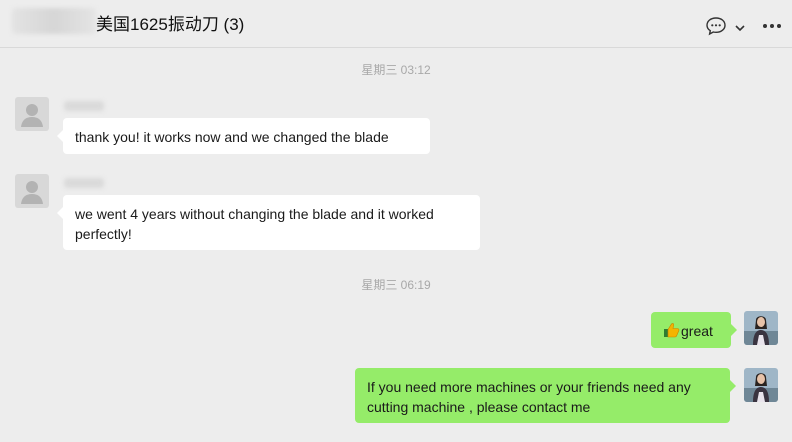  What do you see at coordinates (772, 26) in the screenshot?
I see `more-icon` at bounding box center [772, 26].